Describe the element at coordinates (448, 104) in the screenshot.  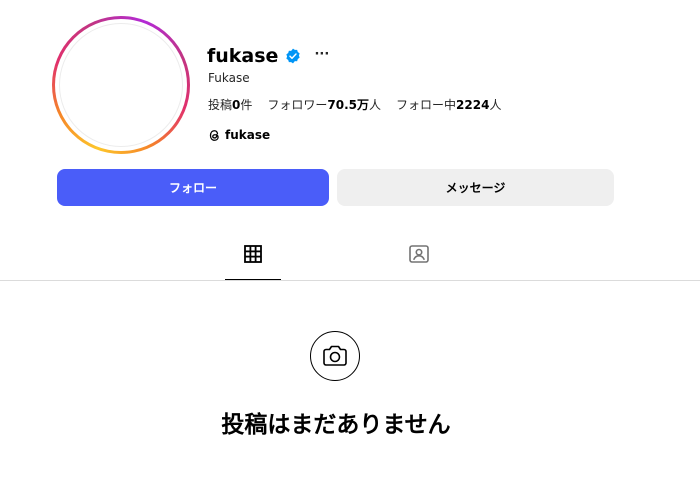
I see `following-count: フォロー中2224人` at that location.